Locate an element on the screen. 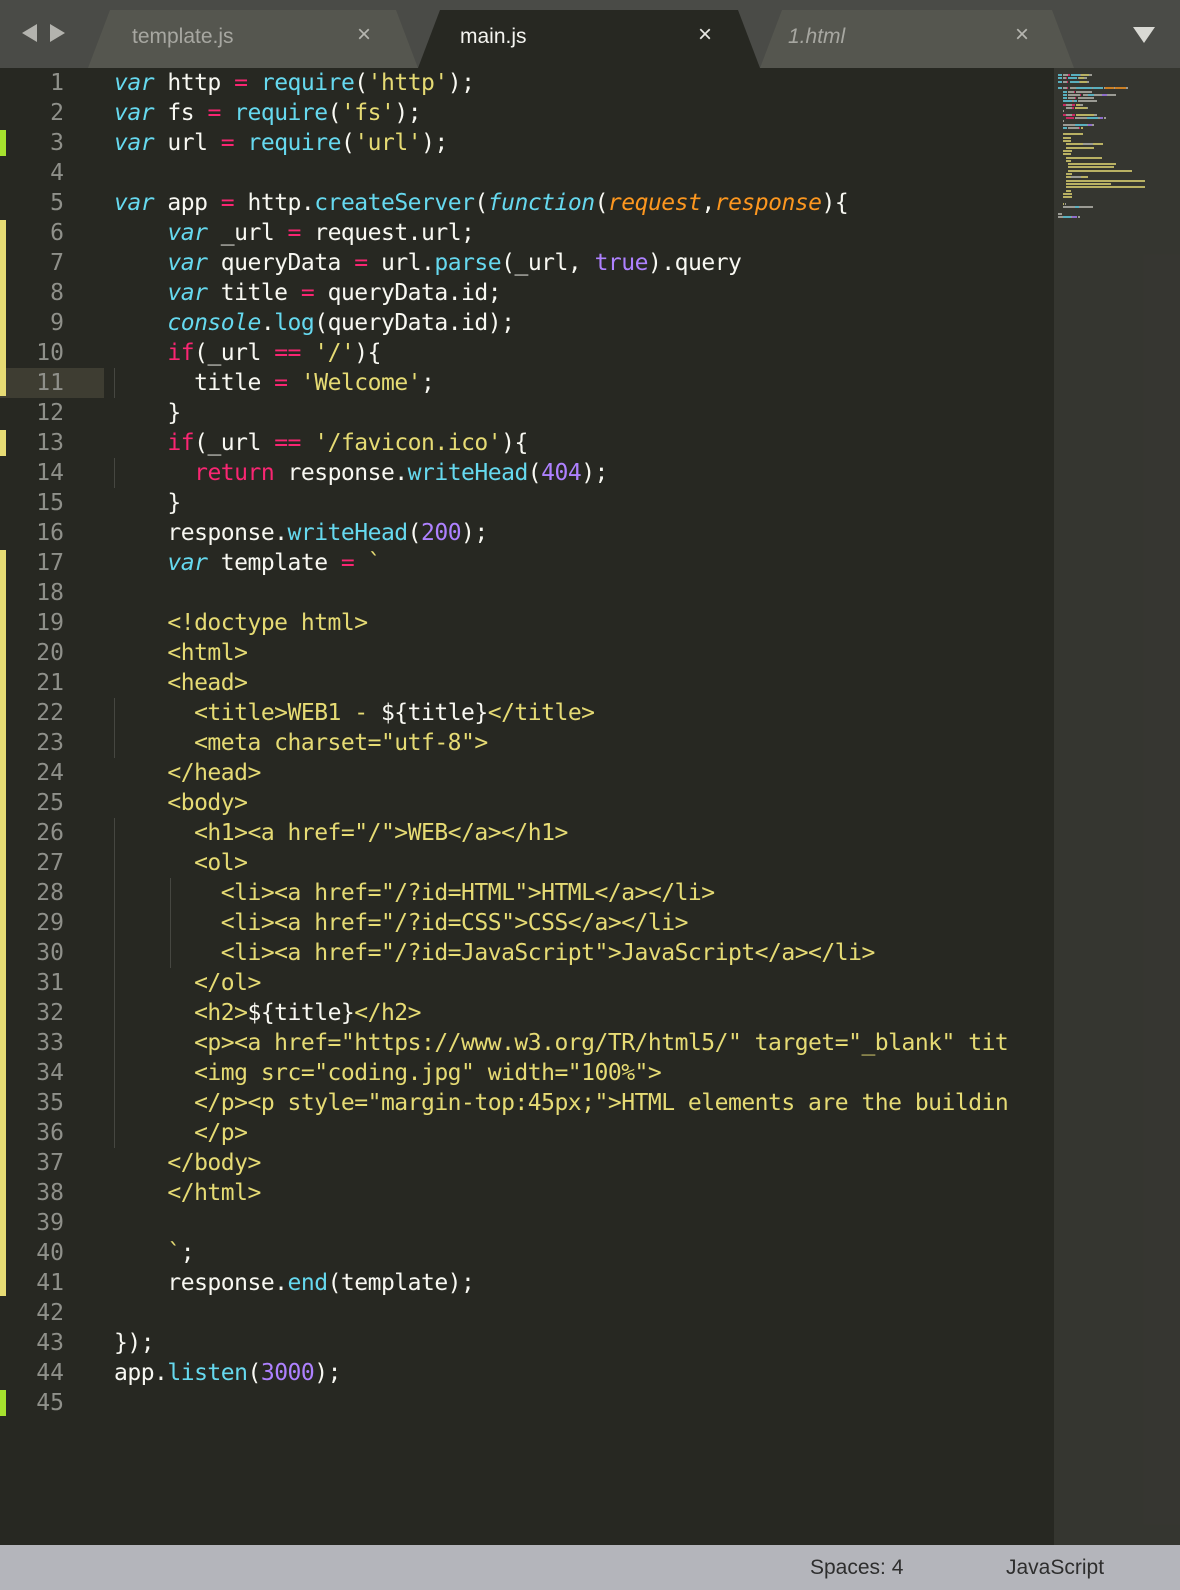  code-line: 13 if(_url == '/favicon.ico'){ is located at coordinates (527, 443).